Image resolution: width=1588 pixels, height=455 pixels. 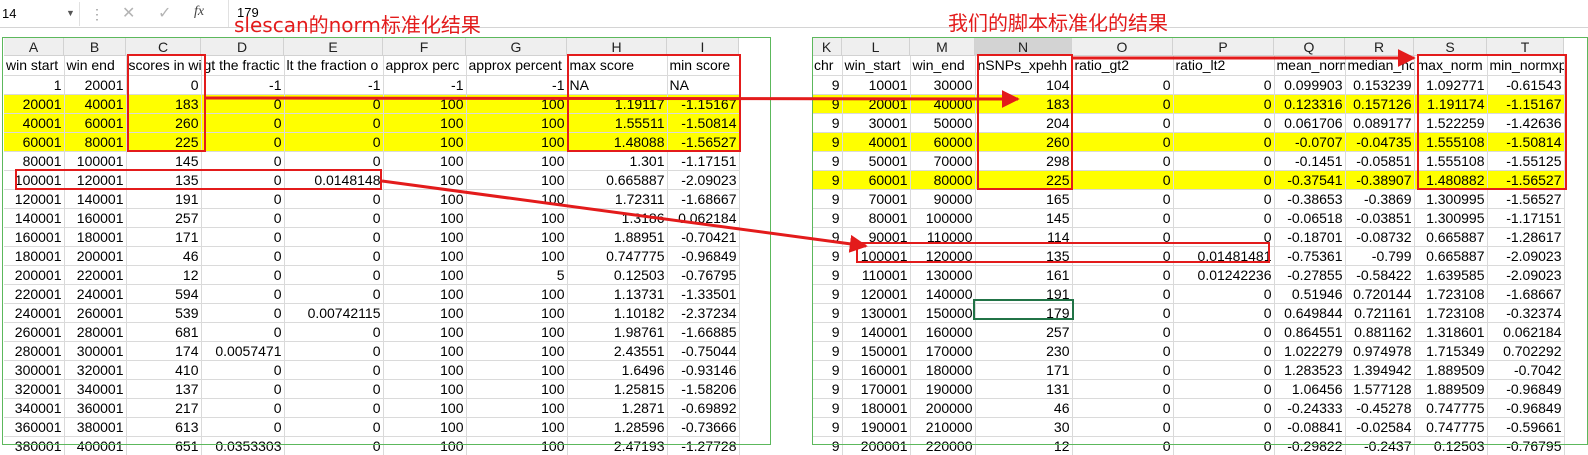 I want to click on column-header-g: G, so click(x=516, y=47).